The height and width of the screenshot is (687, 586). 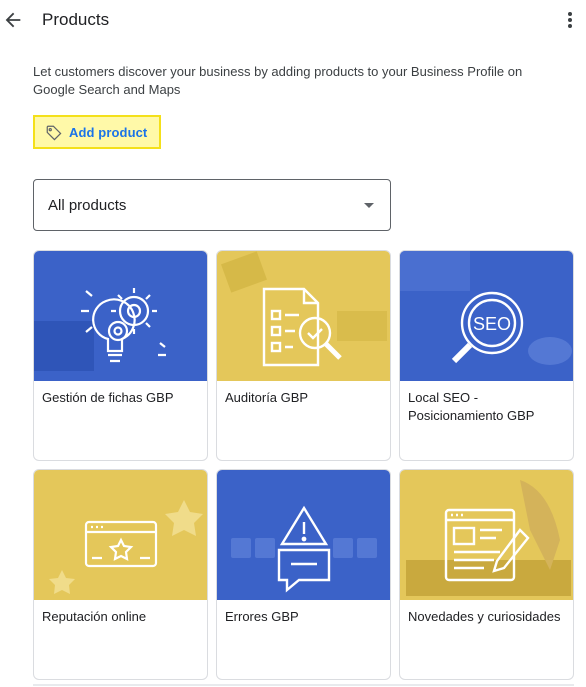 What do you see at coordinates (87, 205) in the screenshot?
I see `filter-selected-value: All products` at bounding box center [87, 205].